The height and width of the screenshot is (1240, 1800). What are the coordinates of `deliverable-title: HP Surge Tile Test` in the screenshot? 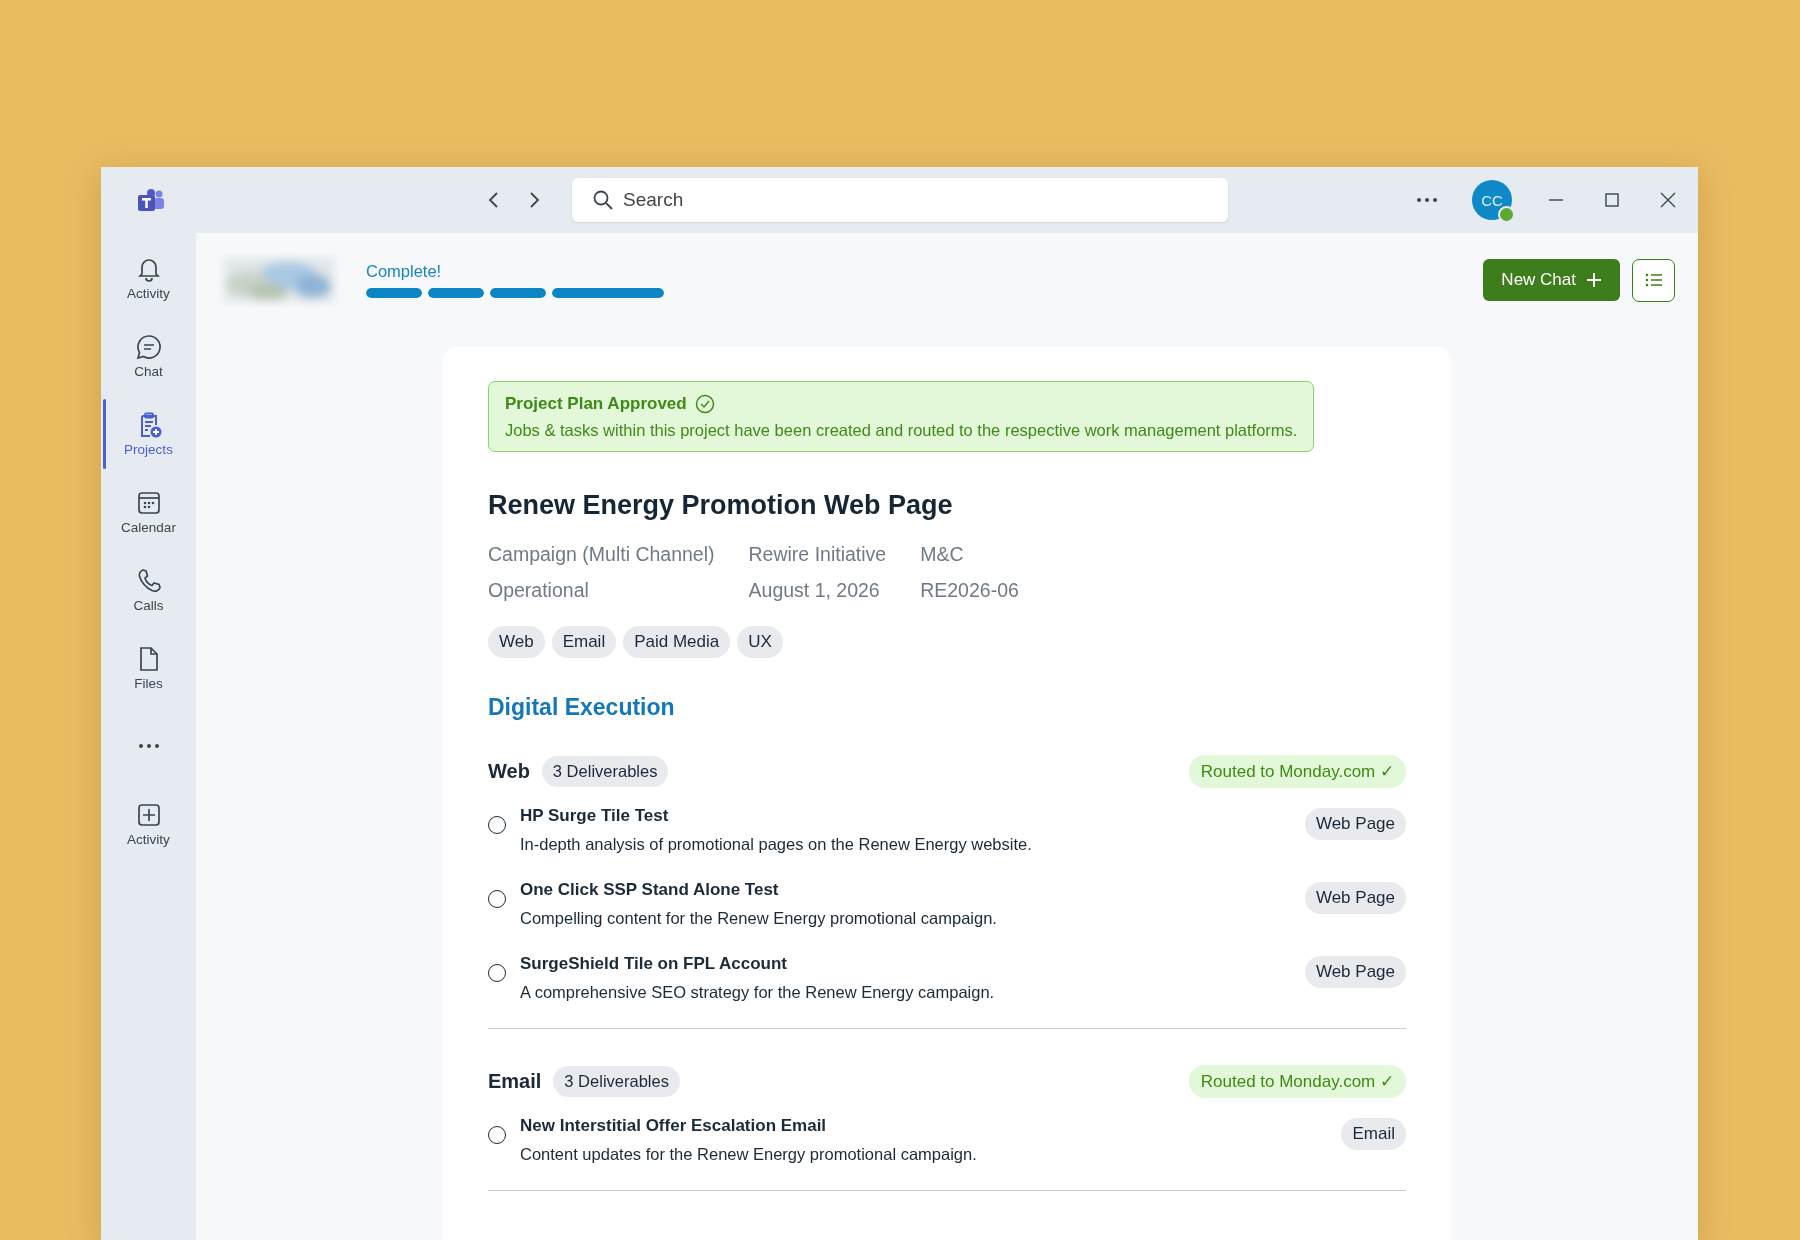 It's located at (595, 816).